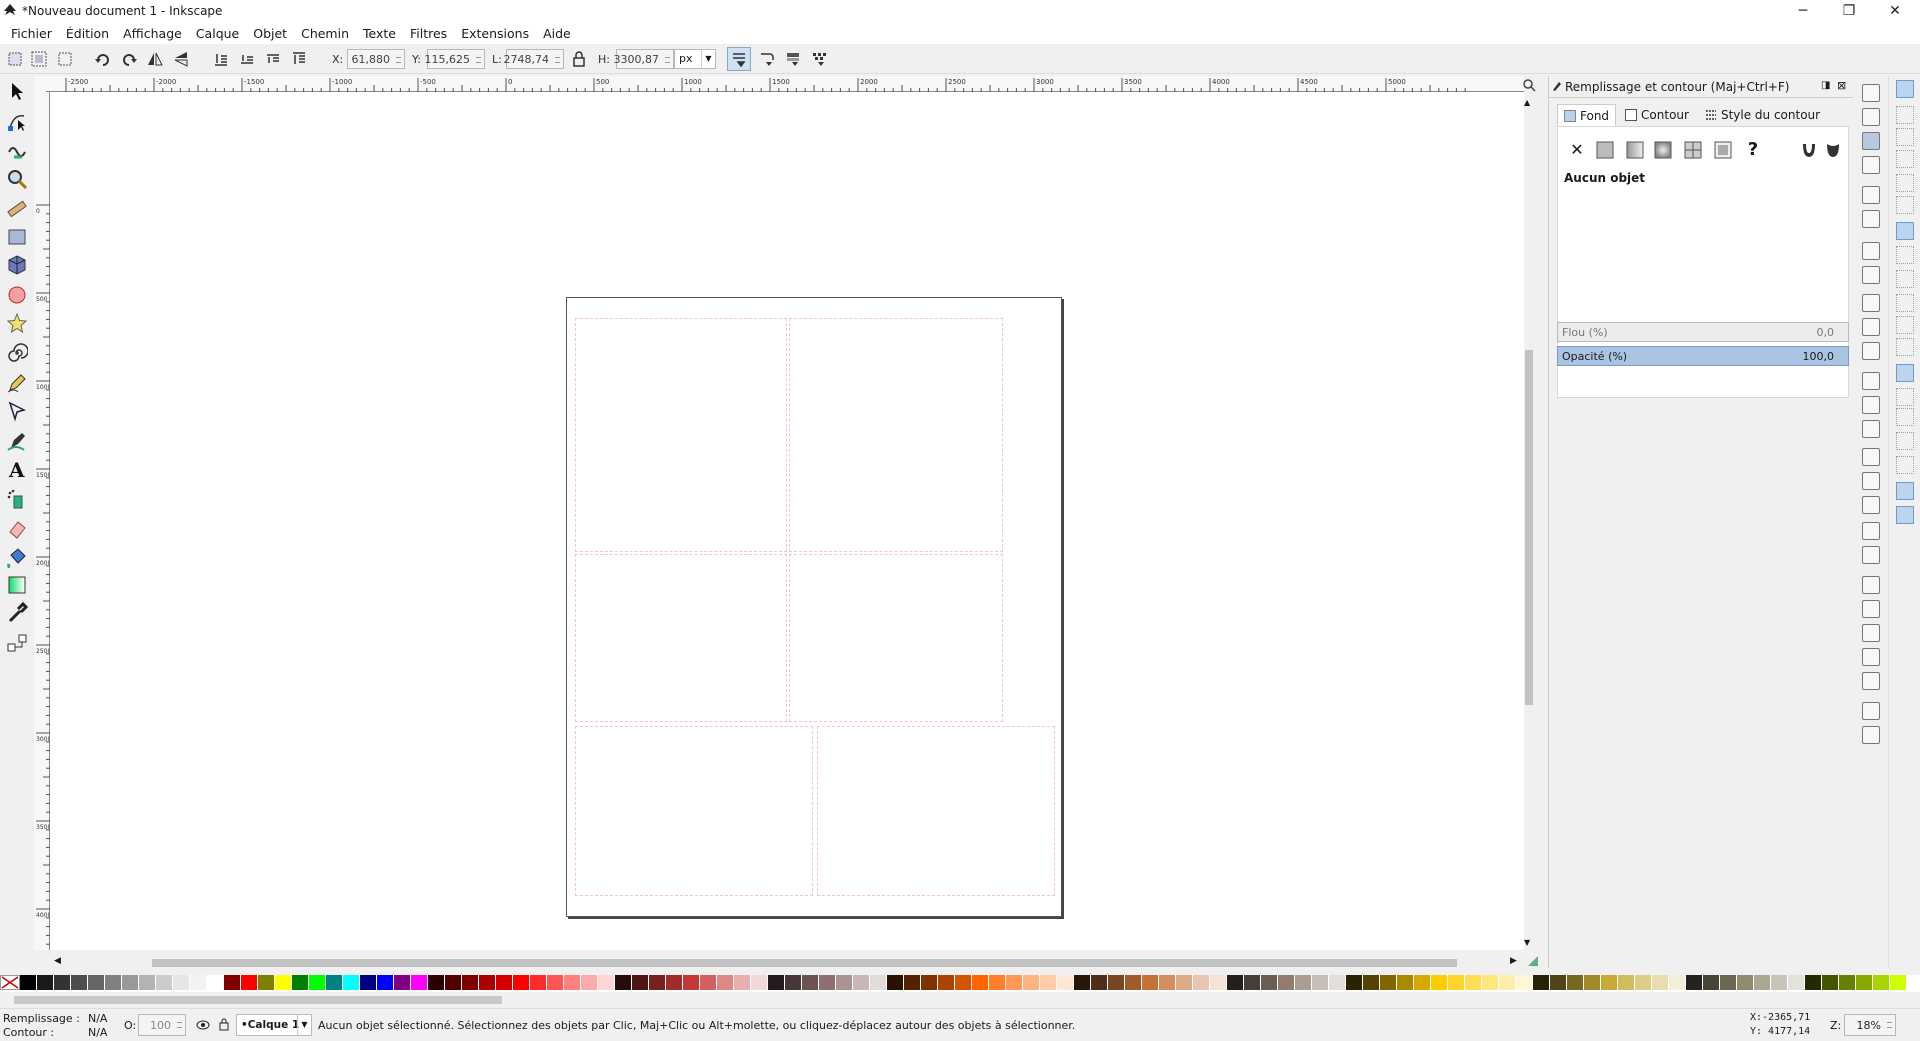 This screenshot has height=1041, width=1920. I want to click on menu-calque: Calque, so click(217, 33).